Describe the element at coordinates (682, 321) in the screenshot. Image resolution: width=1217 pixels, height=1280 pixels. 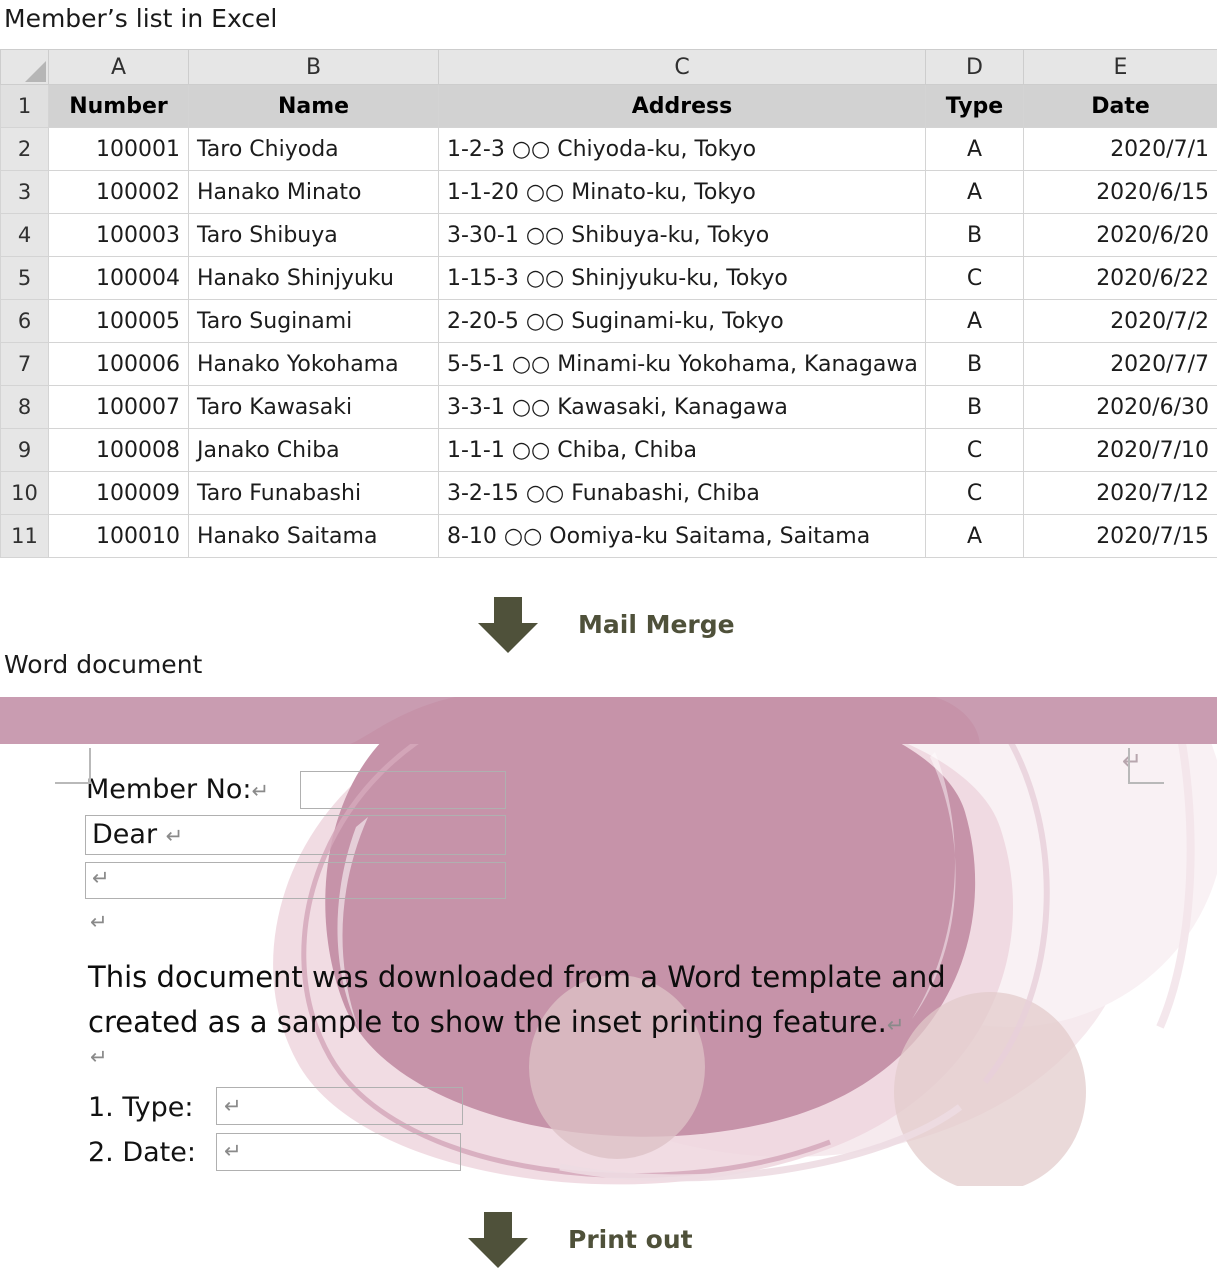
I see `cell-address-row-6: 2-20-5 ○○ Suginami-ku, Tokyo` at that location.